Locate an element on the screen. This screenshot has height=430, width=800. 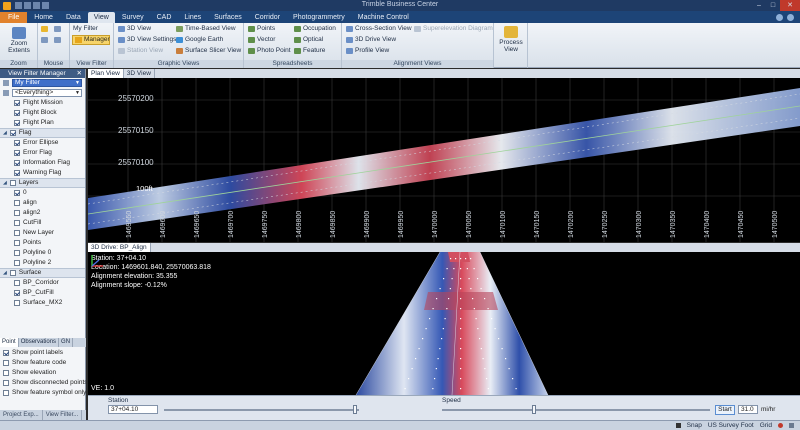
tab-surfaces: Surfaces is located at coordinates (228, 17).